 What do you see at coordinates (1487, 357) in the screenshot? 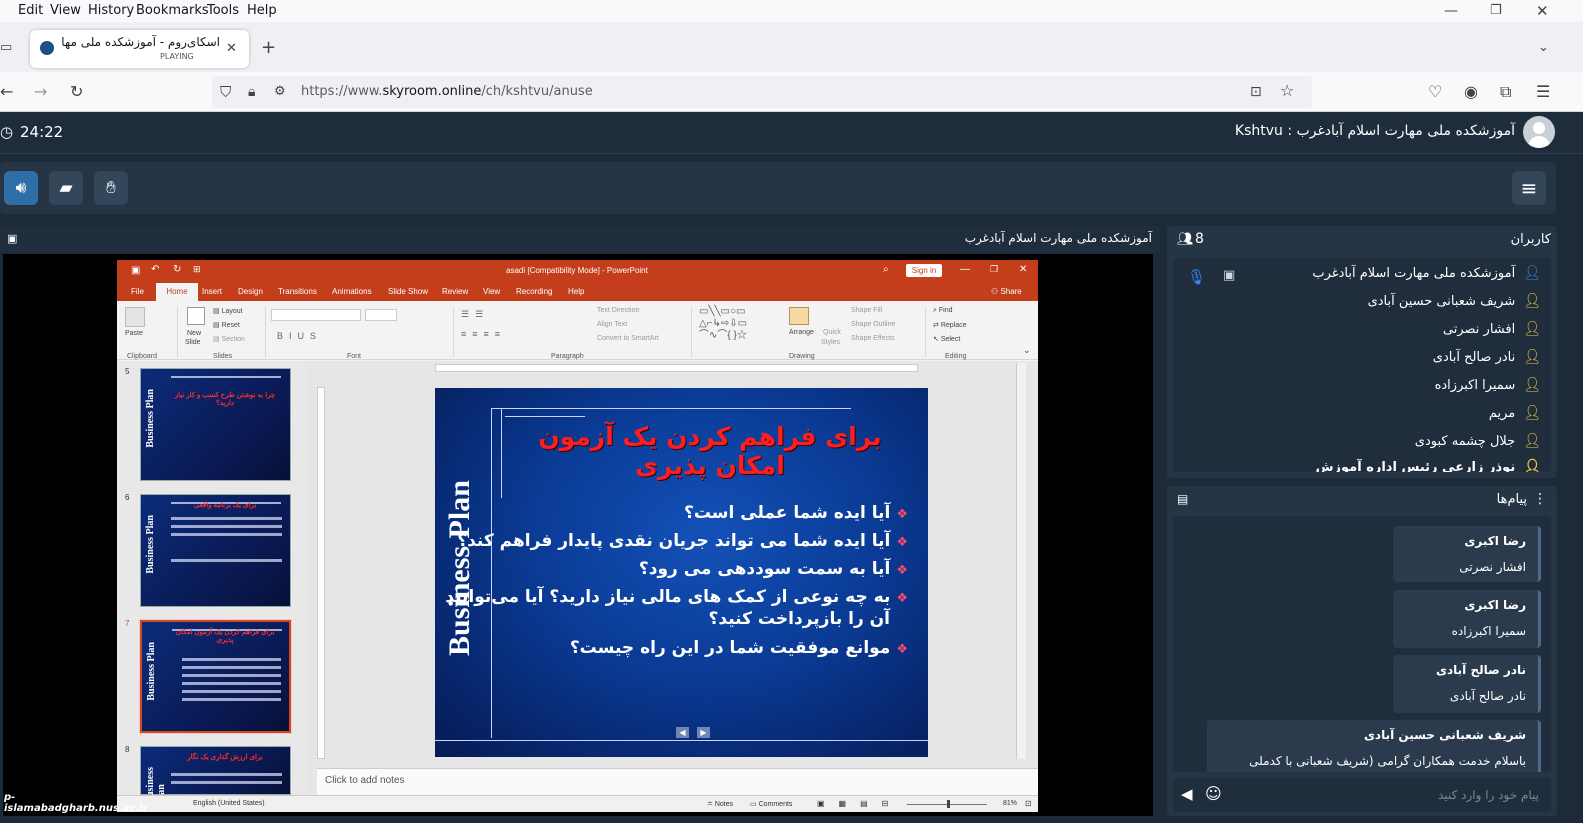
I see `user-row: 👤︎ نادر صالح آبادی` at bounding box center [1487, 357].